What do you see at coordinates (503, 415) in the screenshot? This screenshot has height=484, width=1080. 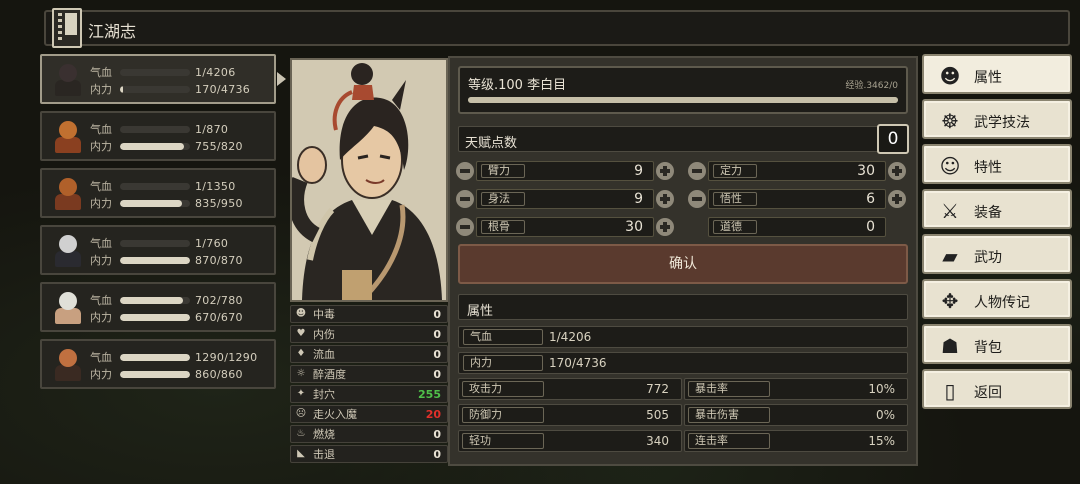 I see `combat-stat-label: 防御力` at bounding box center [503, 415].